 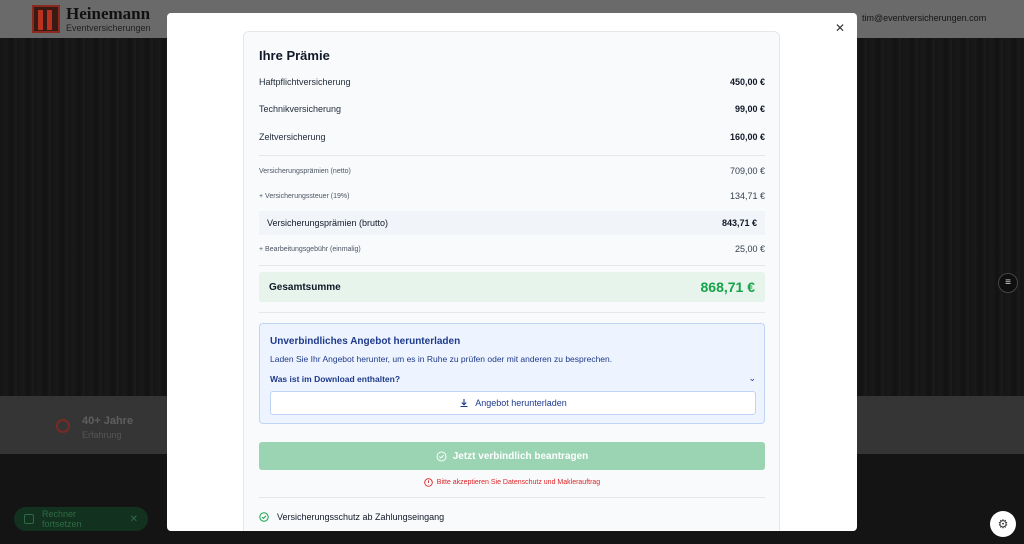 I want to click on cookie-settings-icon: ⚙, so click(x=1003, y=524).